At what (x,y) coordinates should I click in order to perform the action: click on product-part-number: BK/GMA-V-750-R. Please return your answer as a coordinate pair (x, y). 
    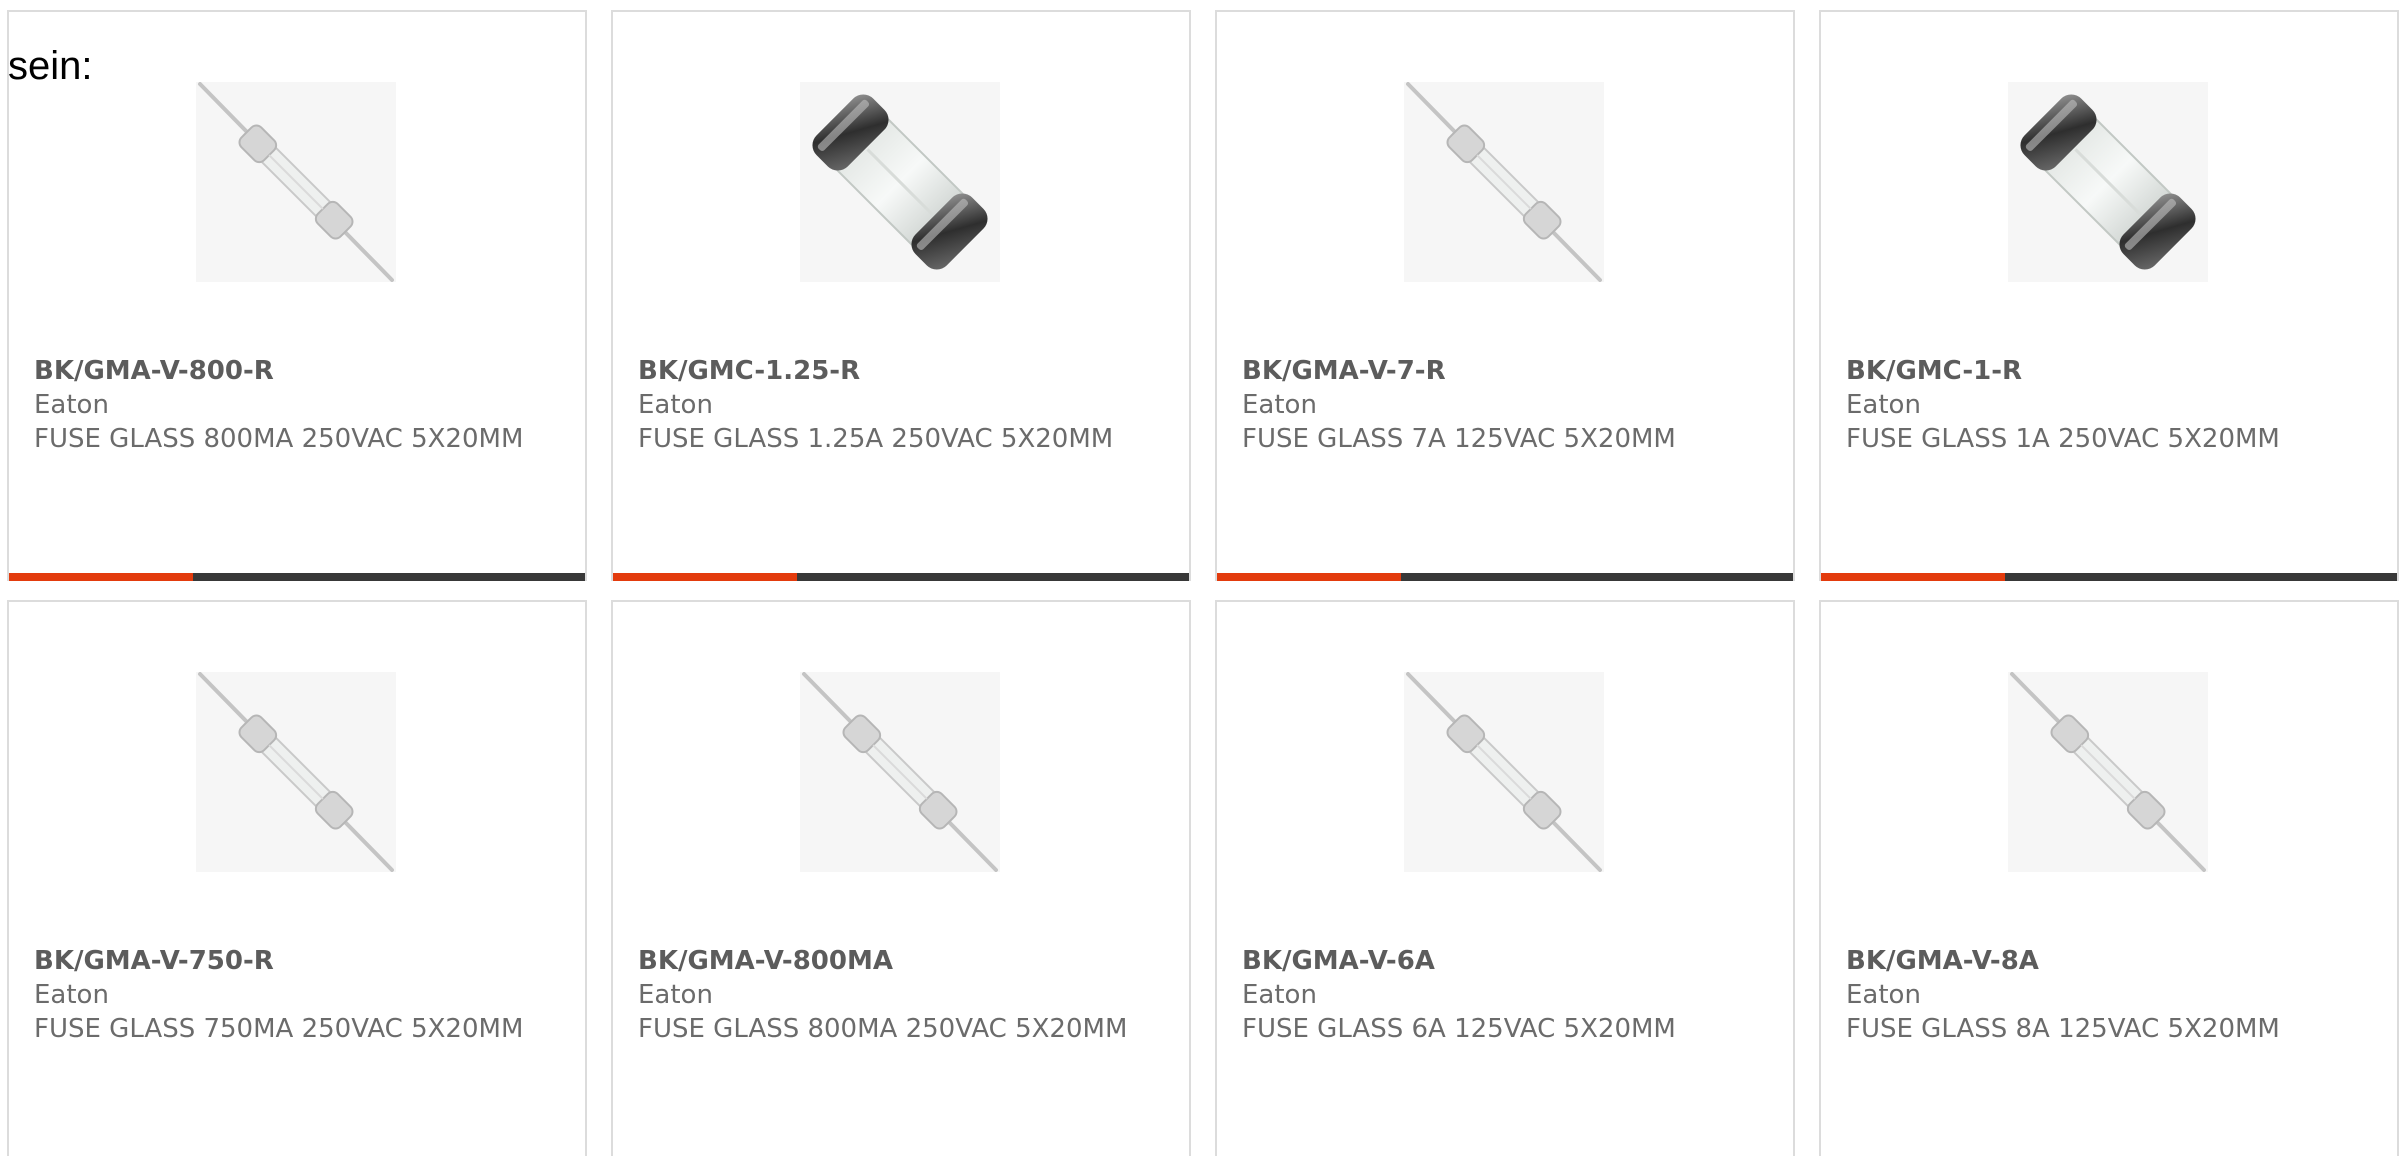
    Looking at the image, I should click on (154, 961).